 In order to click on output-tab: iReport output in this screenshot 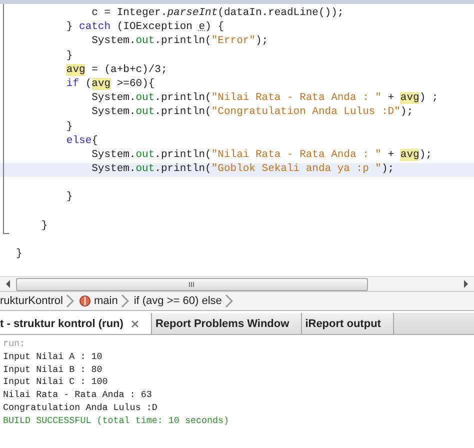, I will do `click(348, 323)`.